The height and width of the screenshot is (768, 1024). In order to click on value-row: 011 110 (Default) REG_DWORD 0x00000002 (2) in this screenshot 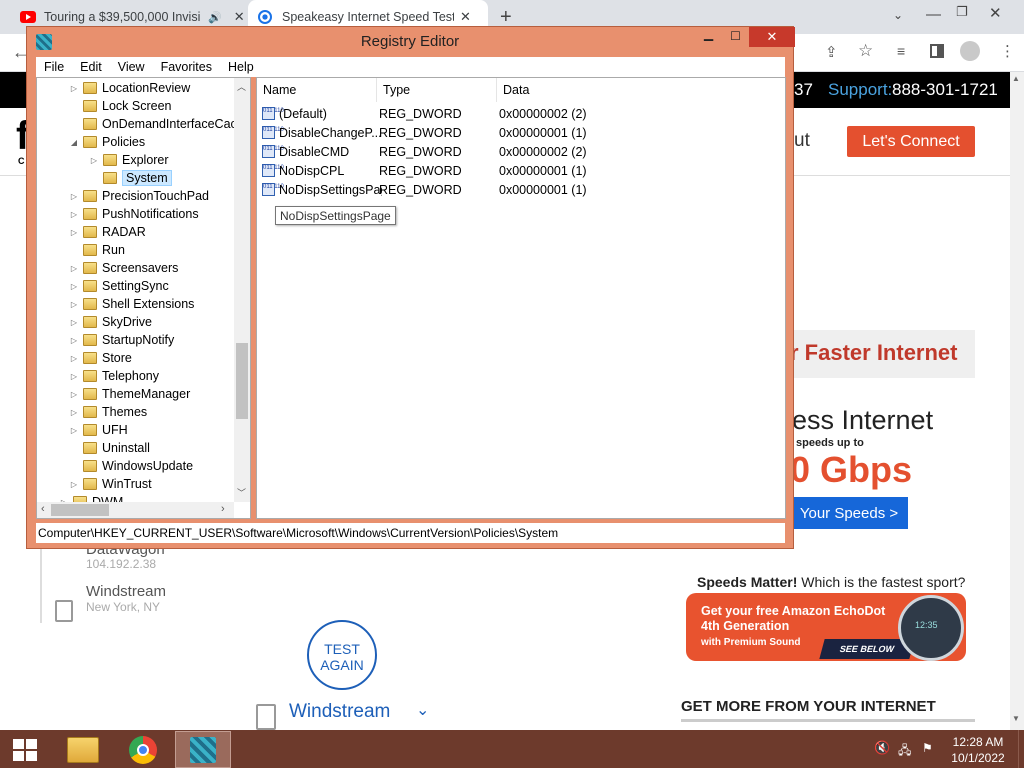, I will do `click(522, 113)`.